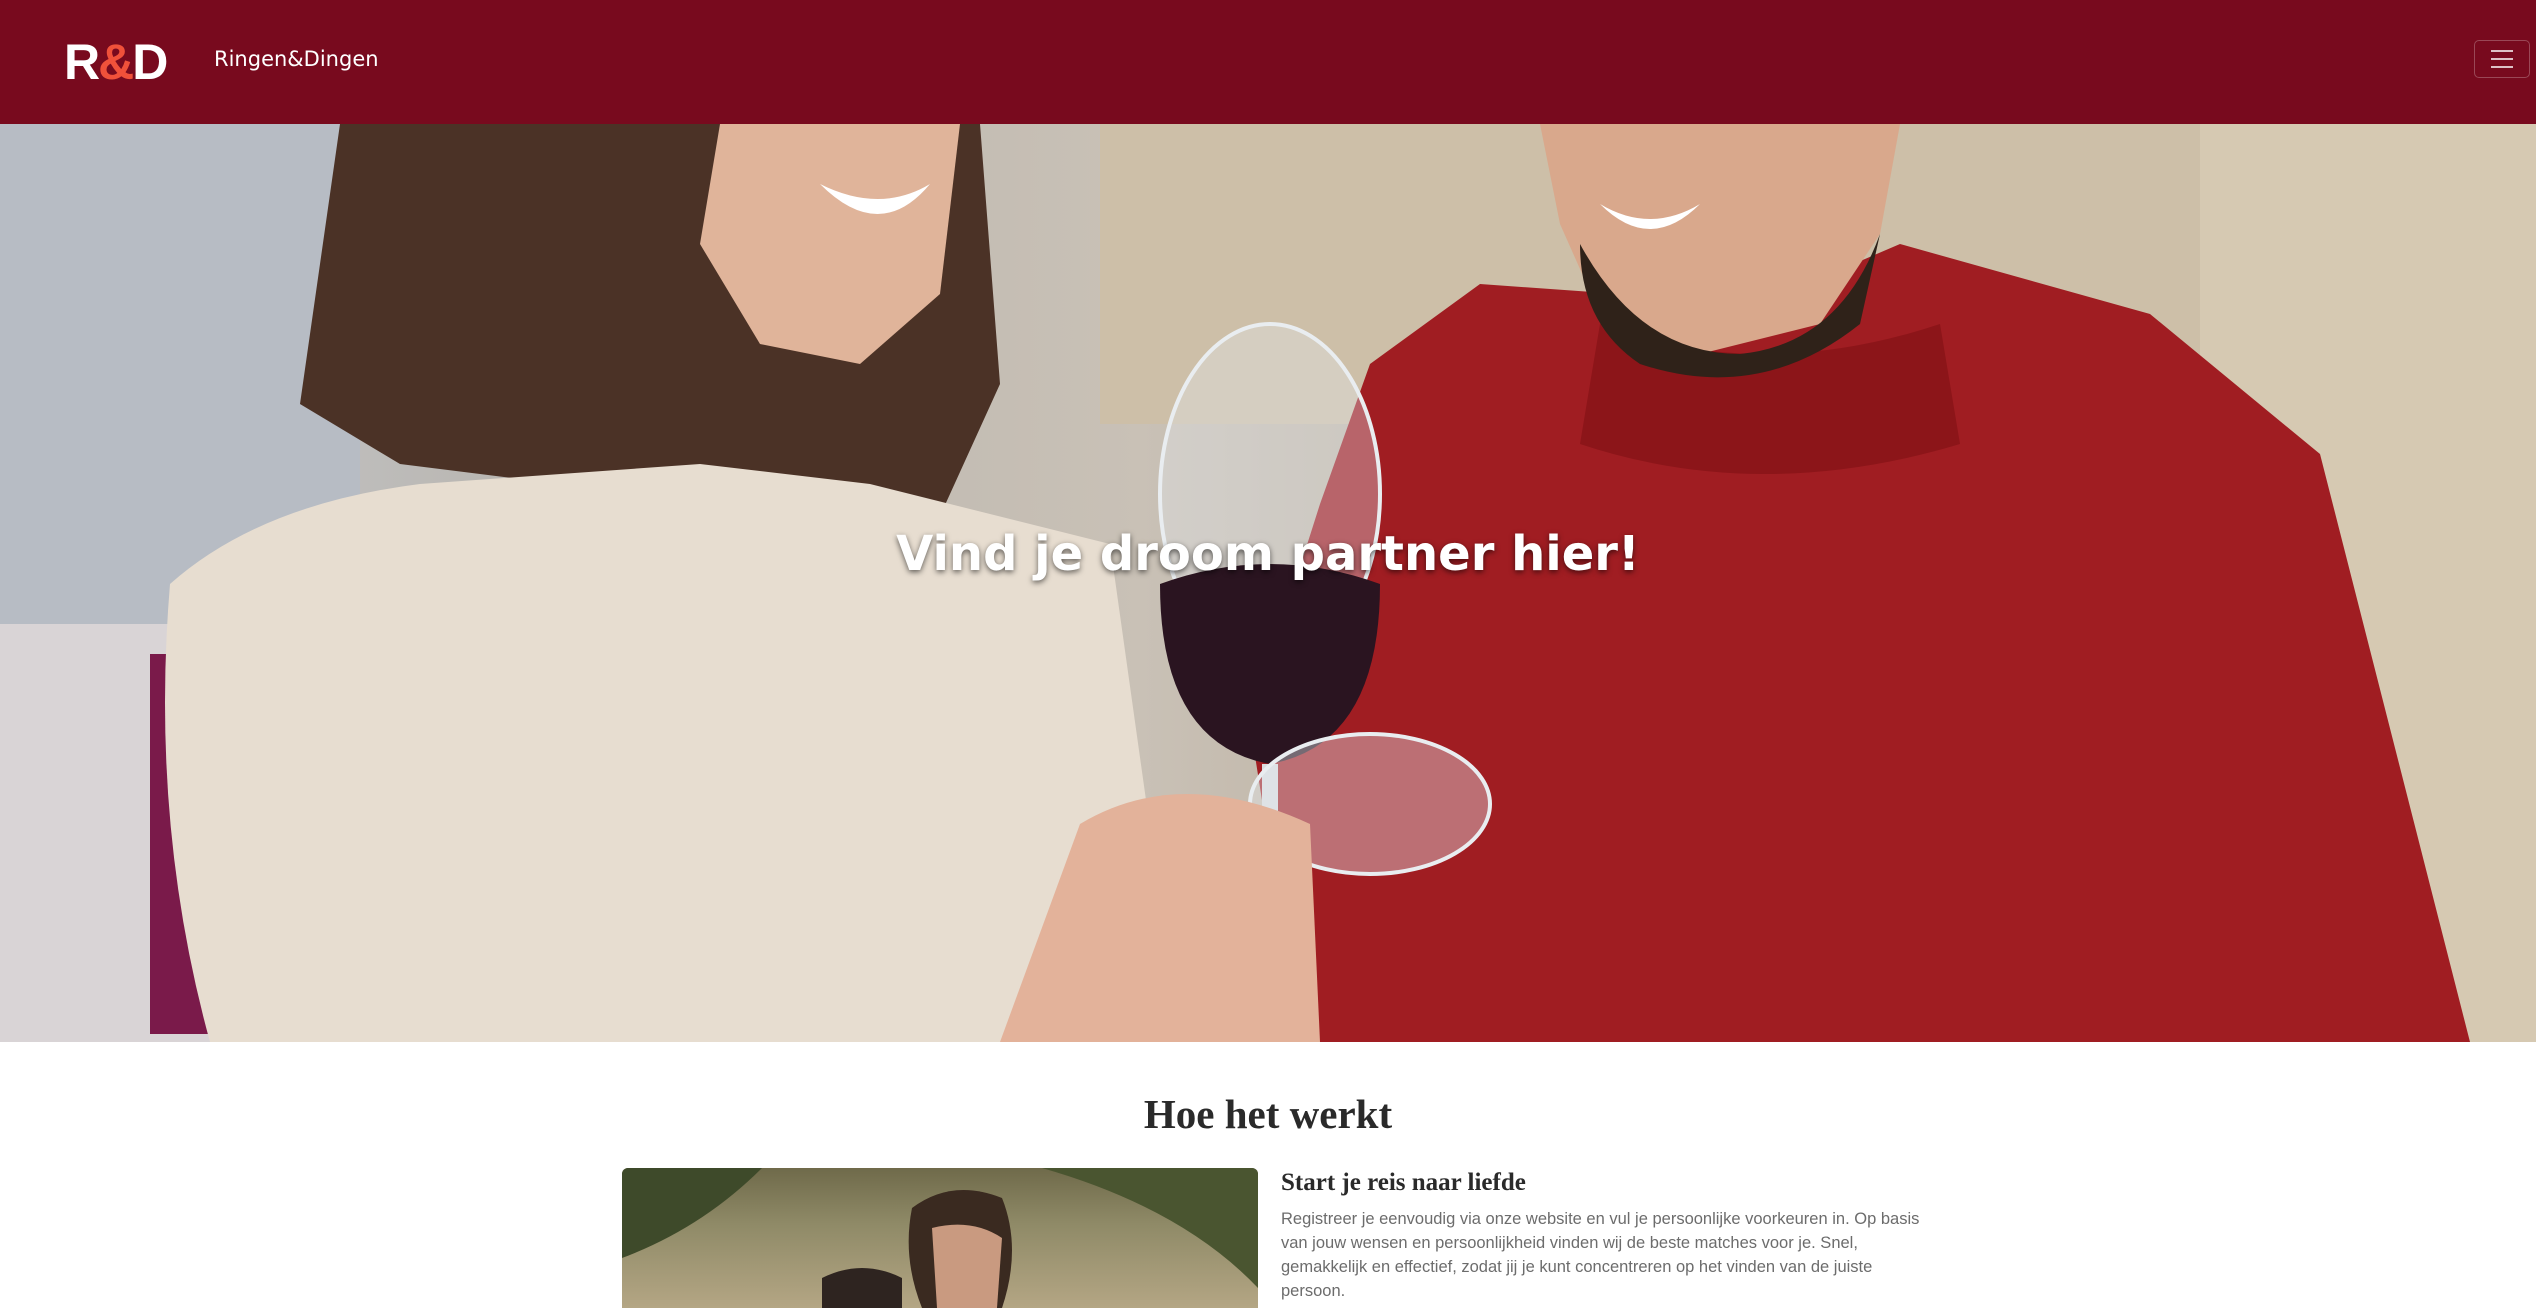 This screenshot has width=2536, height=1308. I want to click on step-photo, so click(940, 1238).